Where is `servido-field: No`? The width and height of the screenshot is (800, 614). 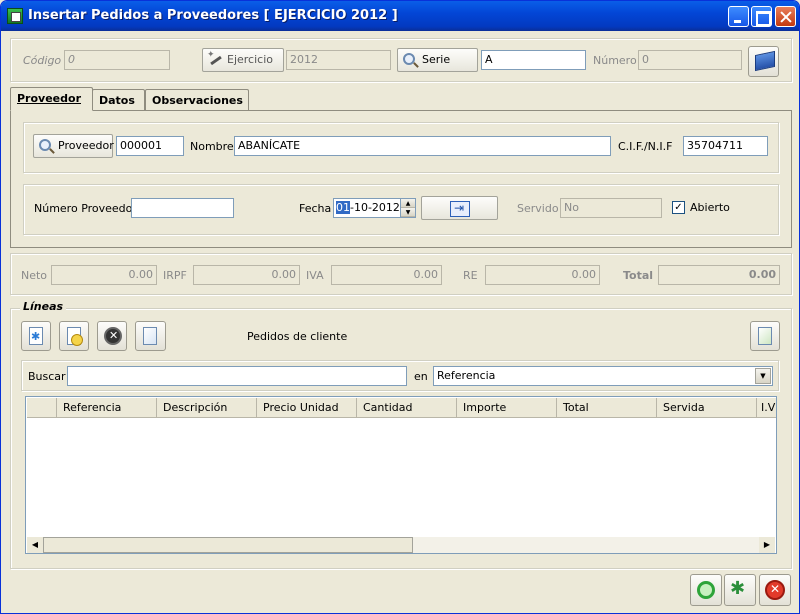
servido-field: No is located at coordinates (611, 208).